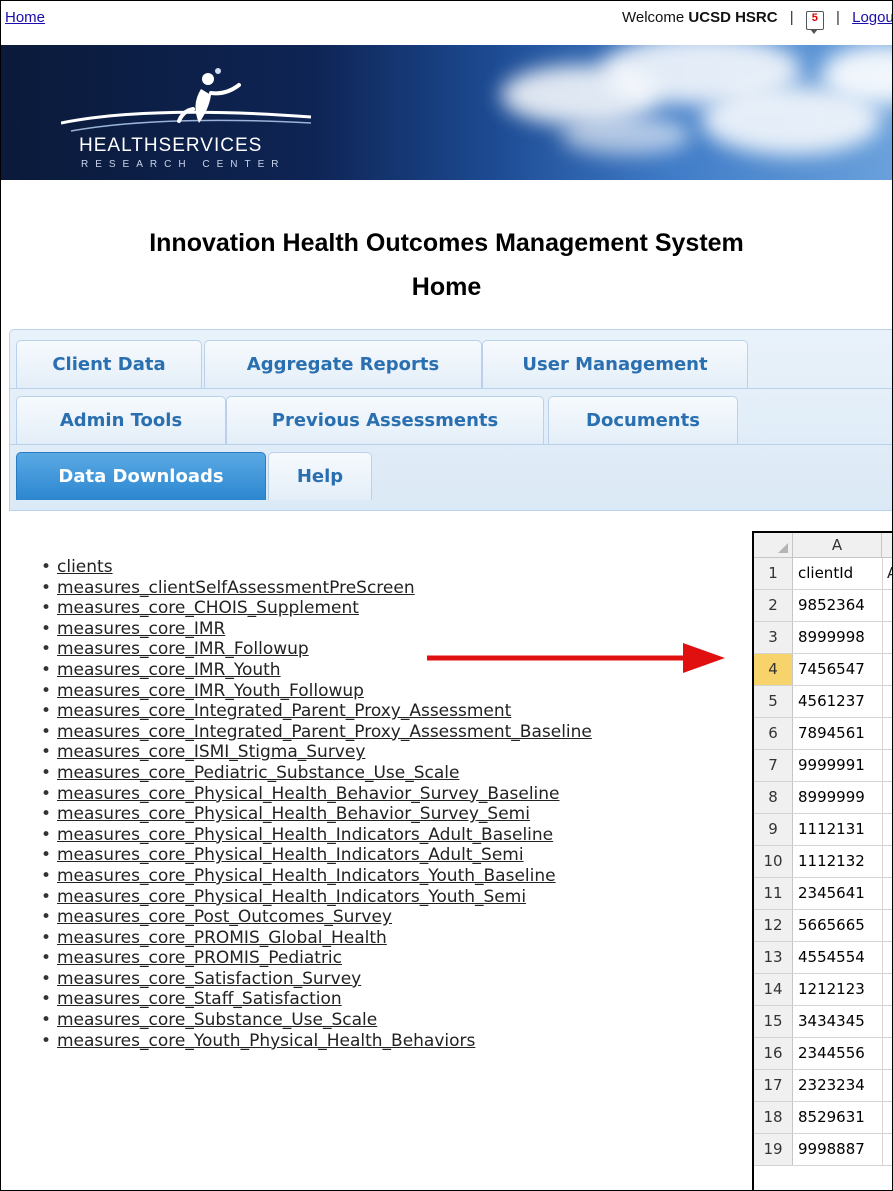 This screenshot has height=1191, width=893. I want to click on tab-client-data: Client Data, so click(109, 364).